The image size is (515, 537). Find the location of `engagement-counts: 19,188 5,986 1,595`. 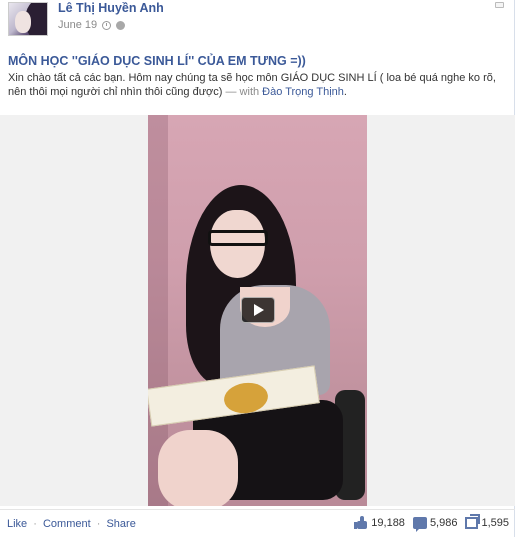

engagement-counts: 19,188 5,986 1,595 is located at coordinates (431, 523).